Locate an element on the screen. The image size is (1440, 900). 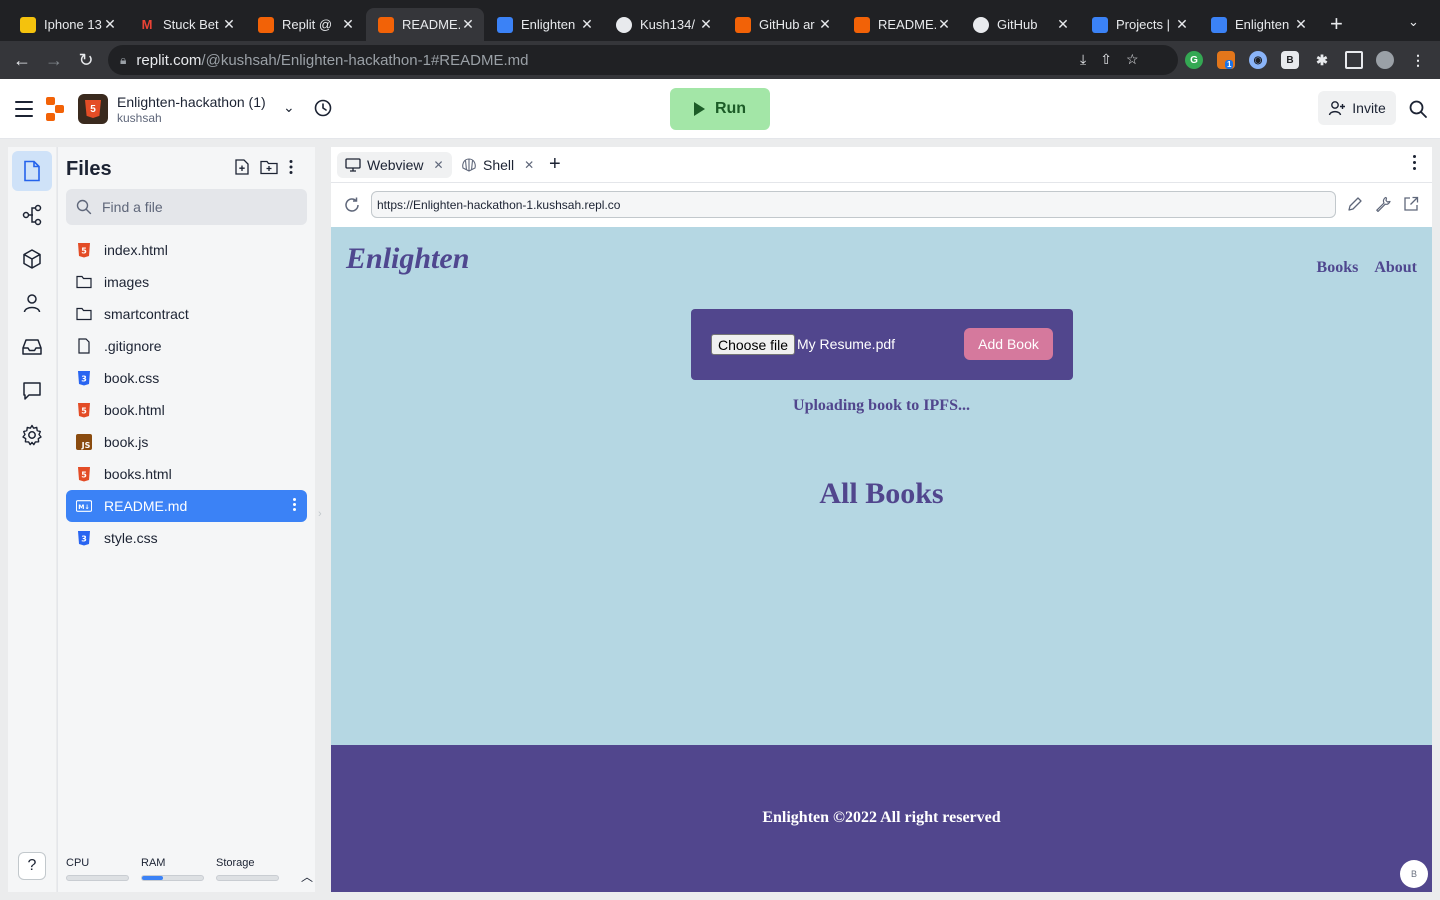
git-tool-button is located at coordinates (32, 215).